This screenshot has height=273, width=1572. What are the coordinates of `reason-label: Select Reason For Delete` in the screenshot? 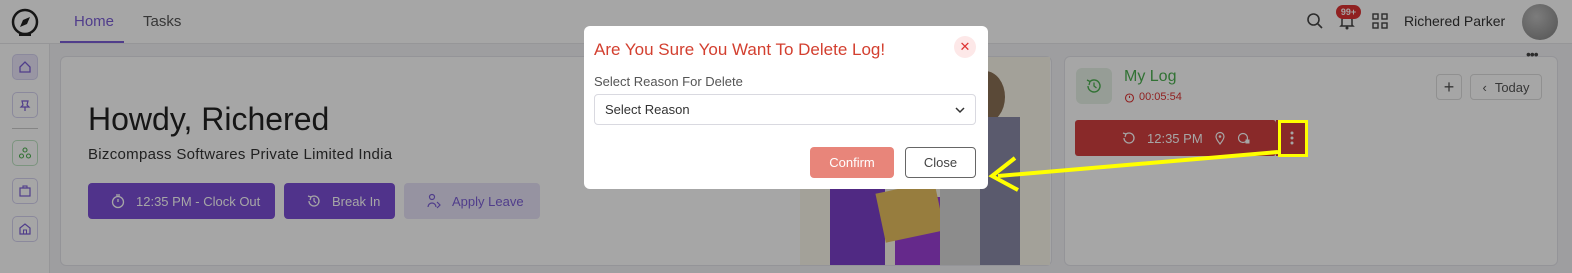 It's located at (668, 81).